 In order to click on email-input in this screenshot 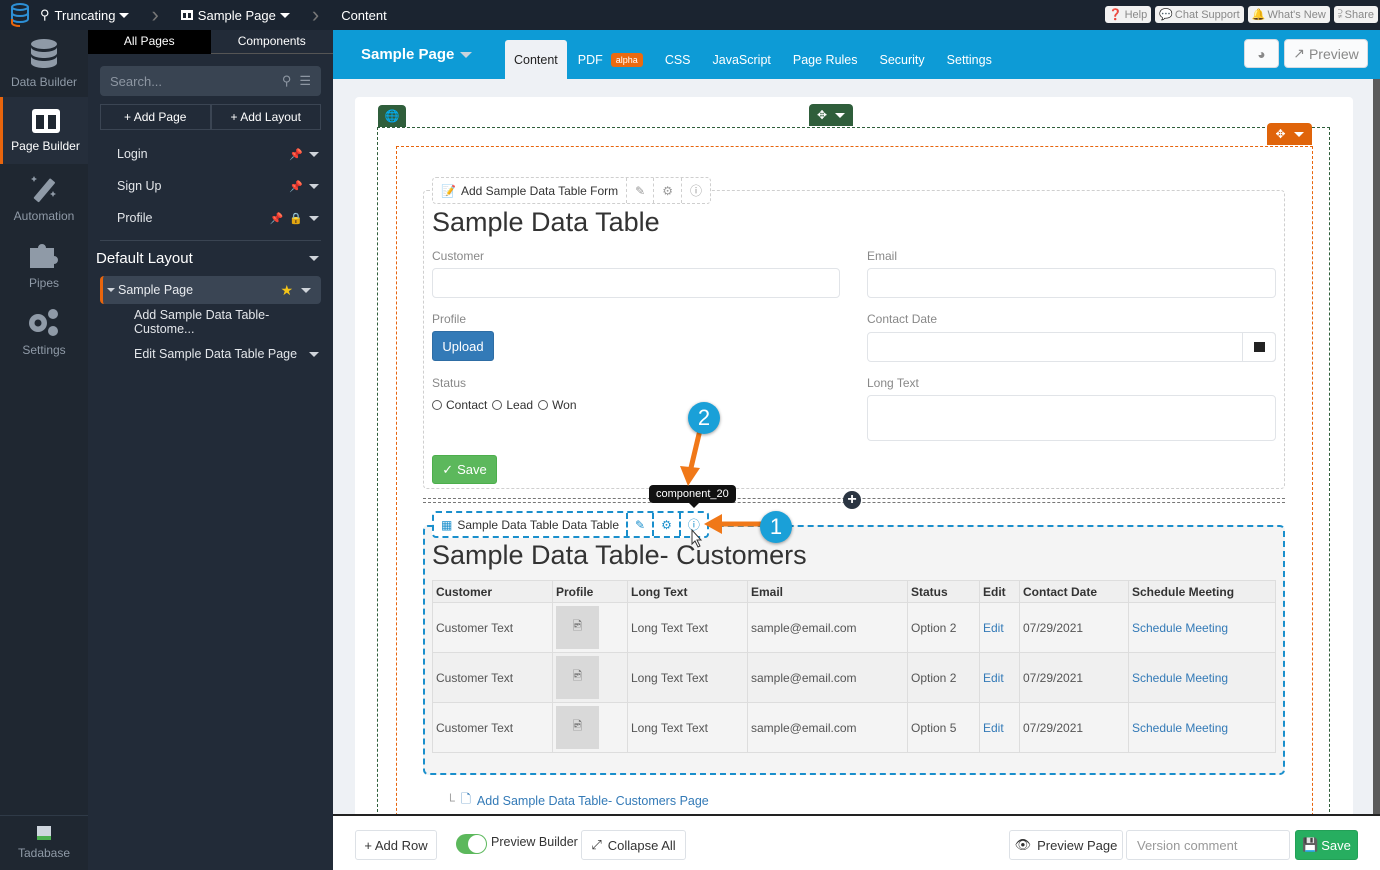, I will do `click(1071, 283)`.